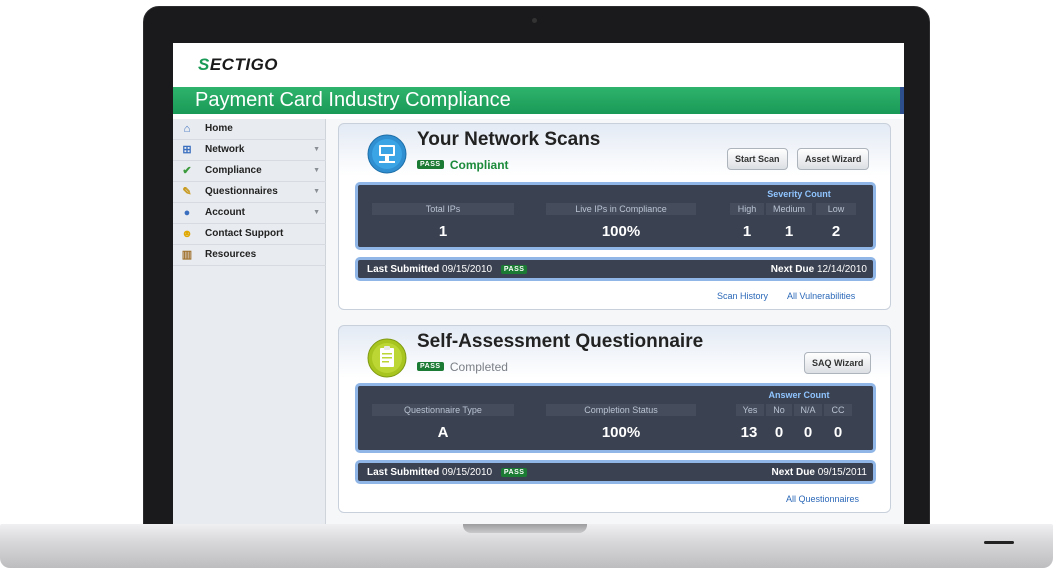  Describe the element at coordinates (621, 410) in the screenshot. I see `completion-status-label: Completion Status` at that location.